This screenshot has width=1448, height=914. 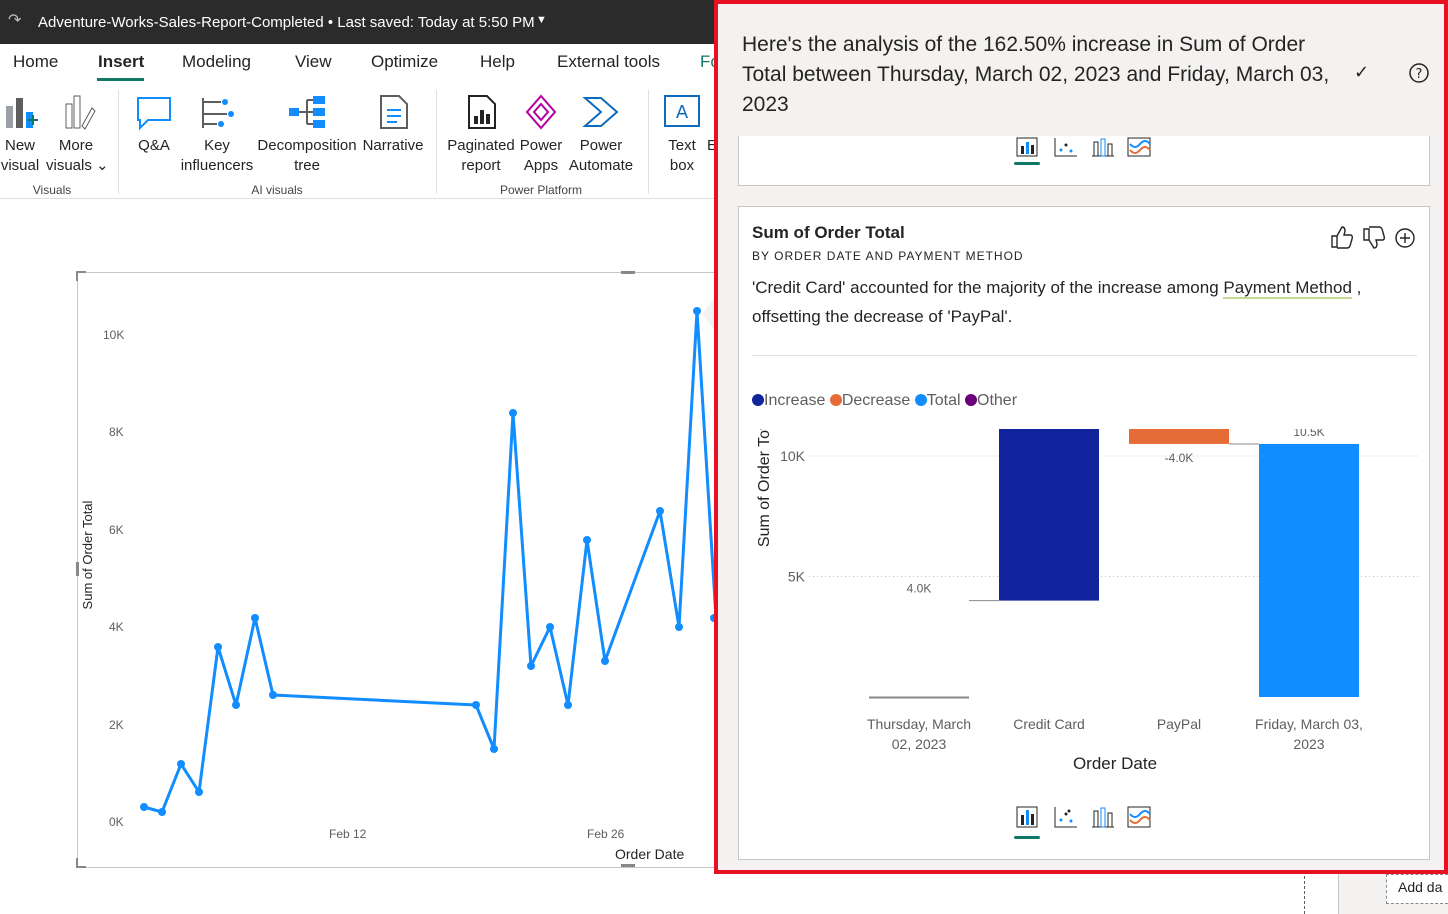 I want to click on card-title: Sum of Order Total, so click(x=828, y=232).